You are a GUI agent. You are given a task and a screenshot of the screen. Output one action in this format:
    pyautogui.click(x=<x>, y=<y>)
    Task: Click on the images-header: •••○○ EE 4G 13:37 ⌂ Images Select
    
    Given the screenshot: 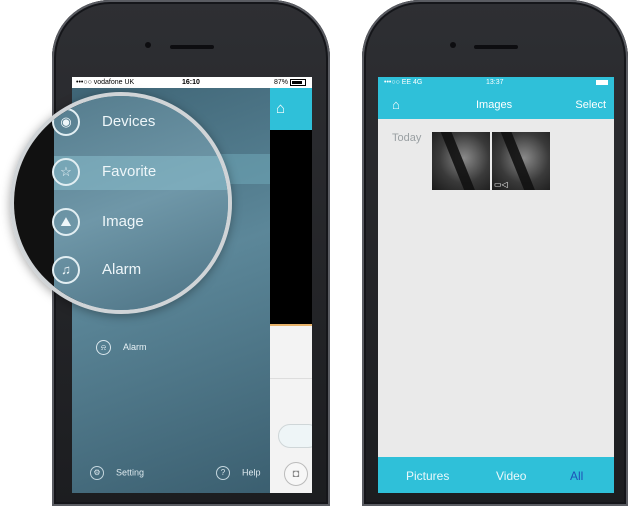 What is the action you would take?
    pyautogui.click(x=496, y=98)
    